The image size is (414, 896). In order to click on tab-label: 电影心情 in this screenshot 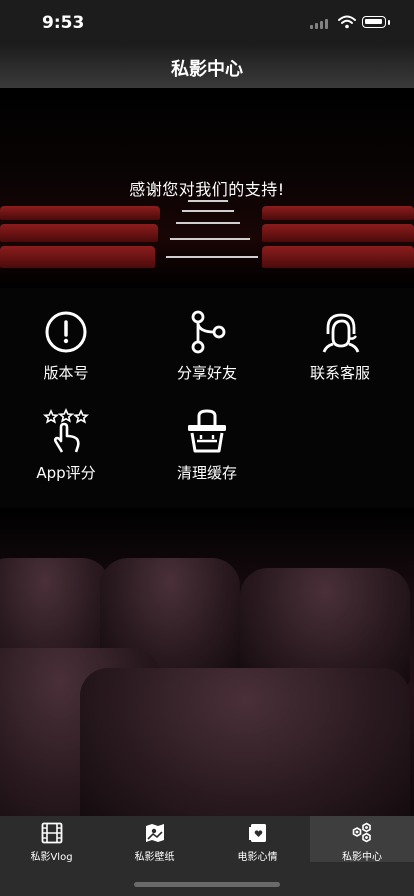, I will do `click(257, 857)`.